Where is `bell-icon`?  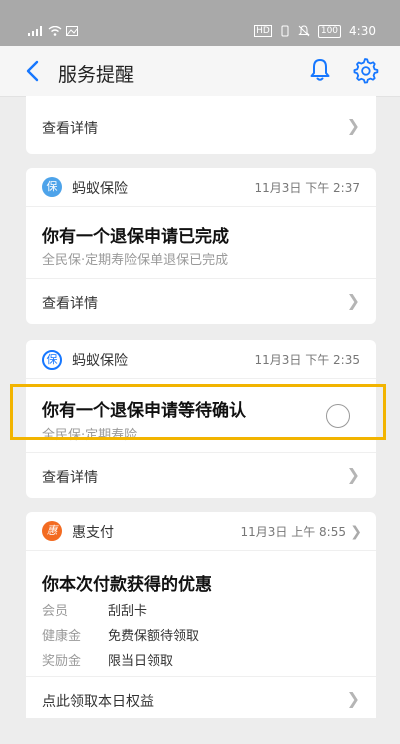 bell-icon is located at coordinates (320, 70).